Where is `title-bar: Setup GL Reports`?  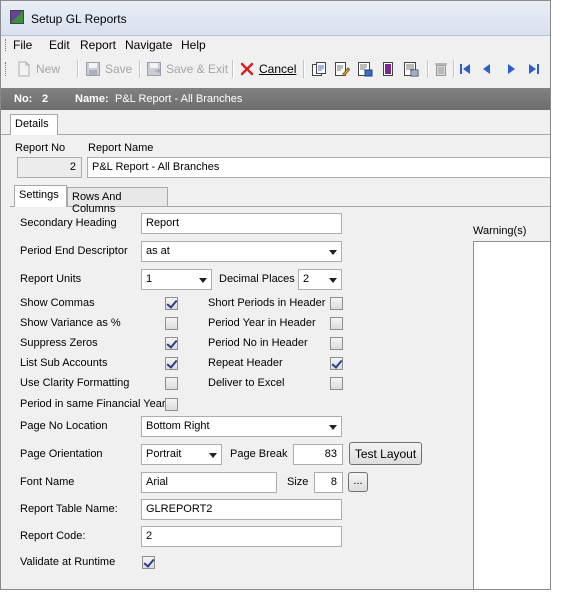 title-bar: Setup GL Reports is located at coordinates (275, 18).